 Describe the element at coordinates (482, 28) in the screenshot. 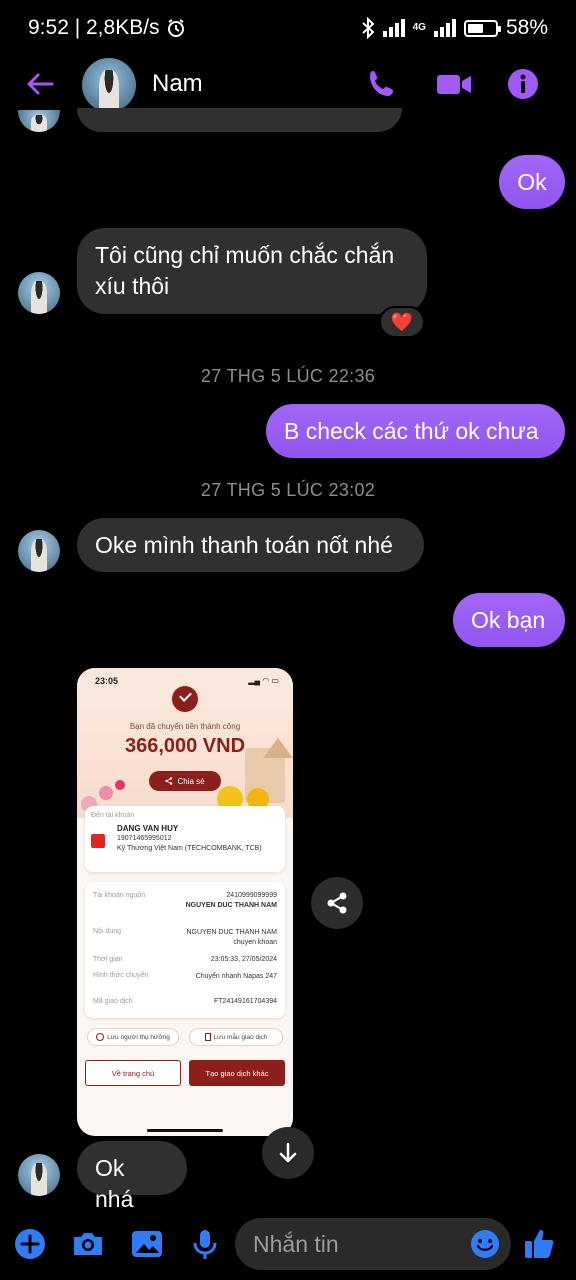

I see `battery-icon` at that location.